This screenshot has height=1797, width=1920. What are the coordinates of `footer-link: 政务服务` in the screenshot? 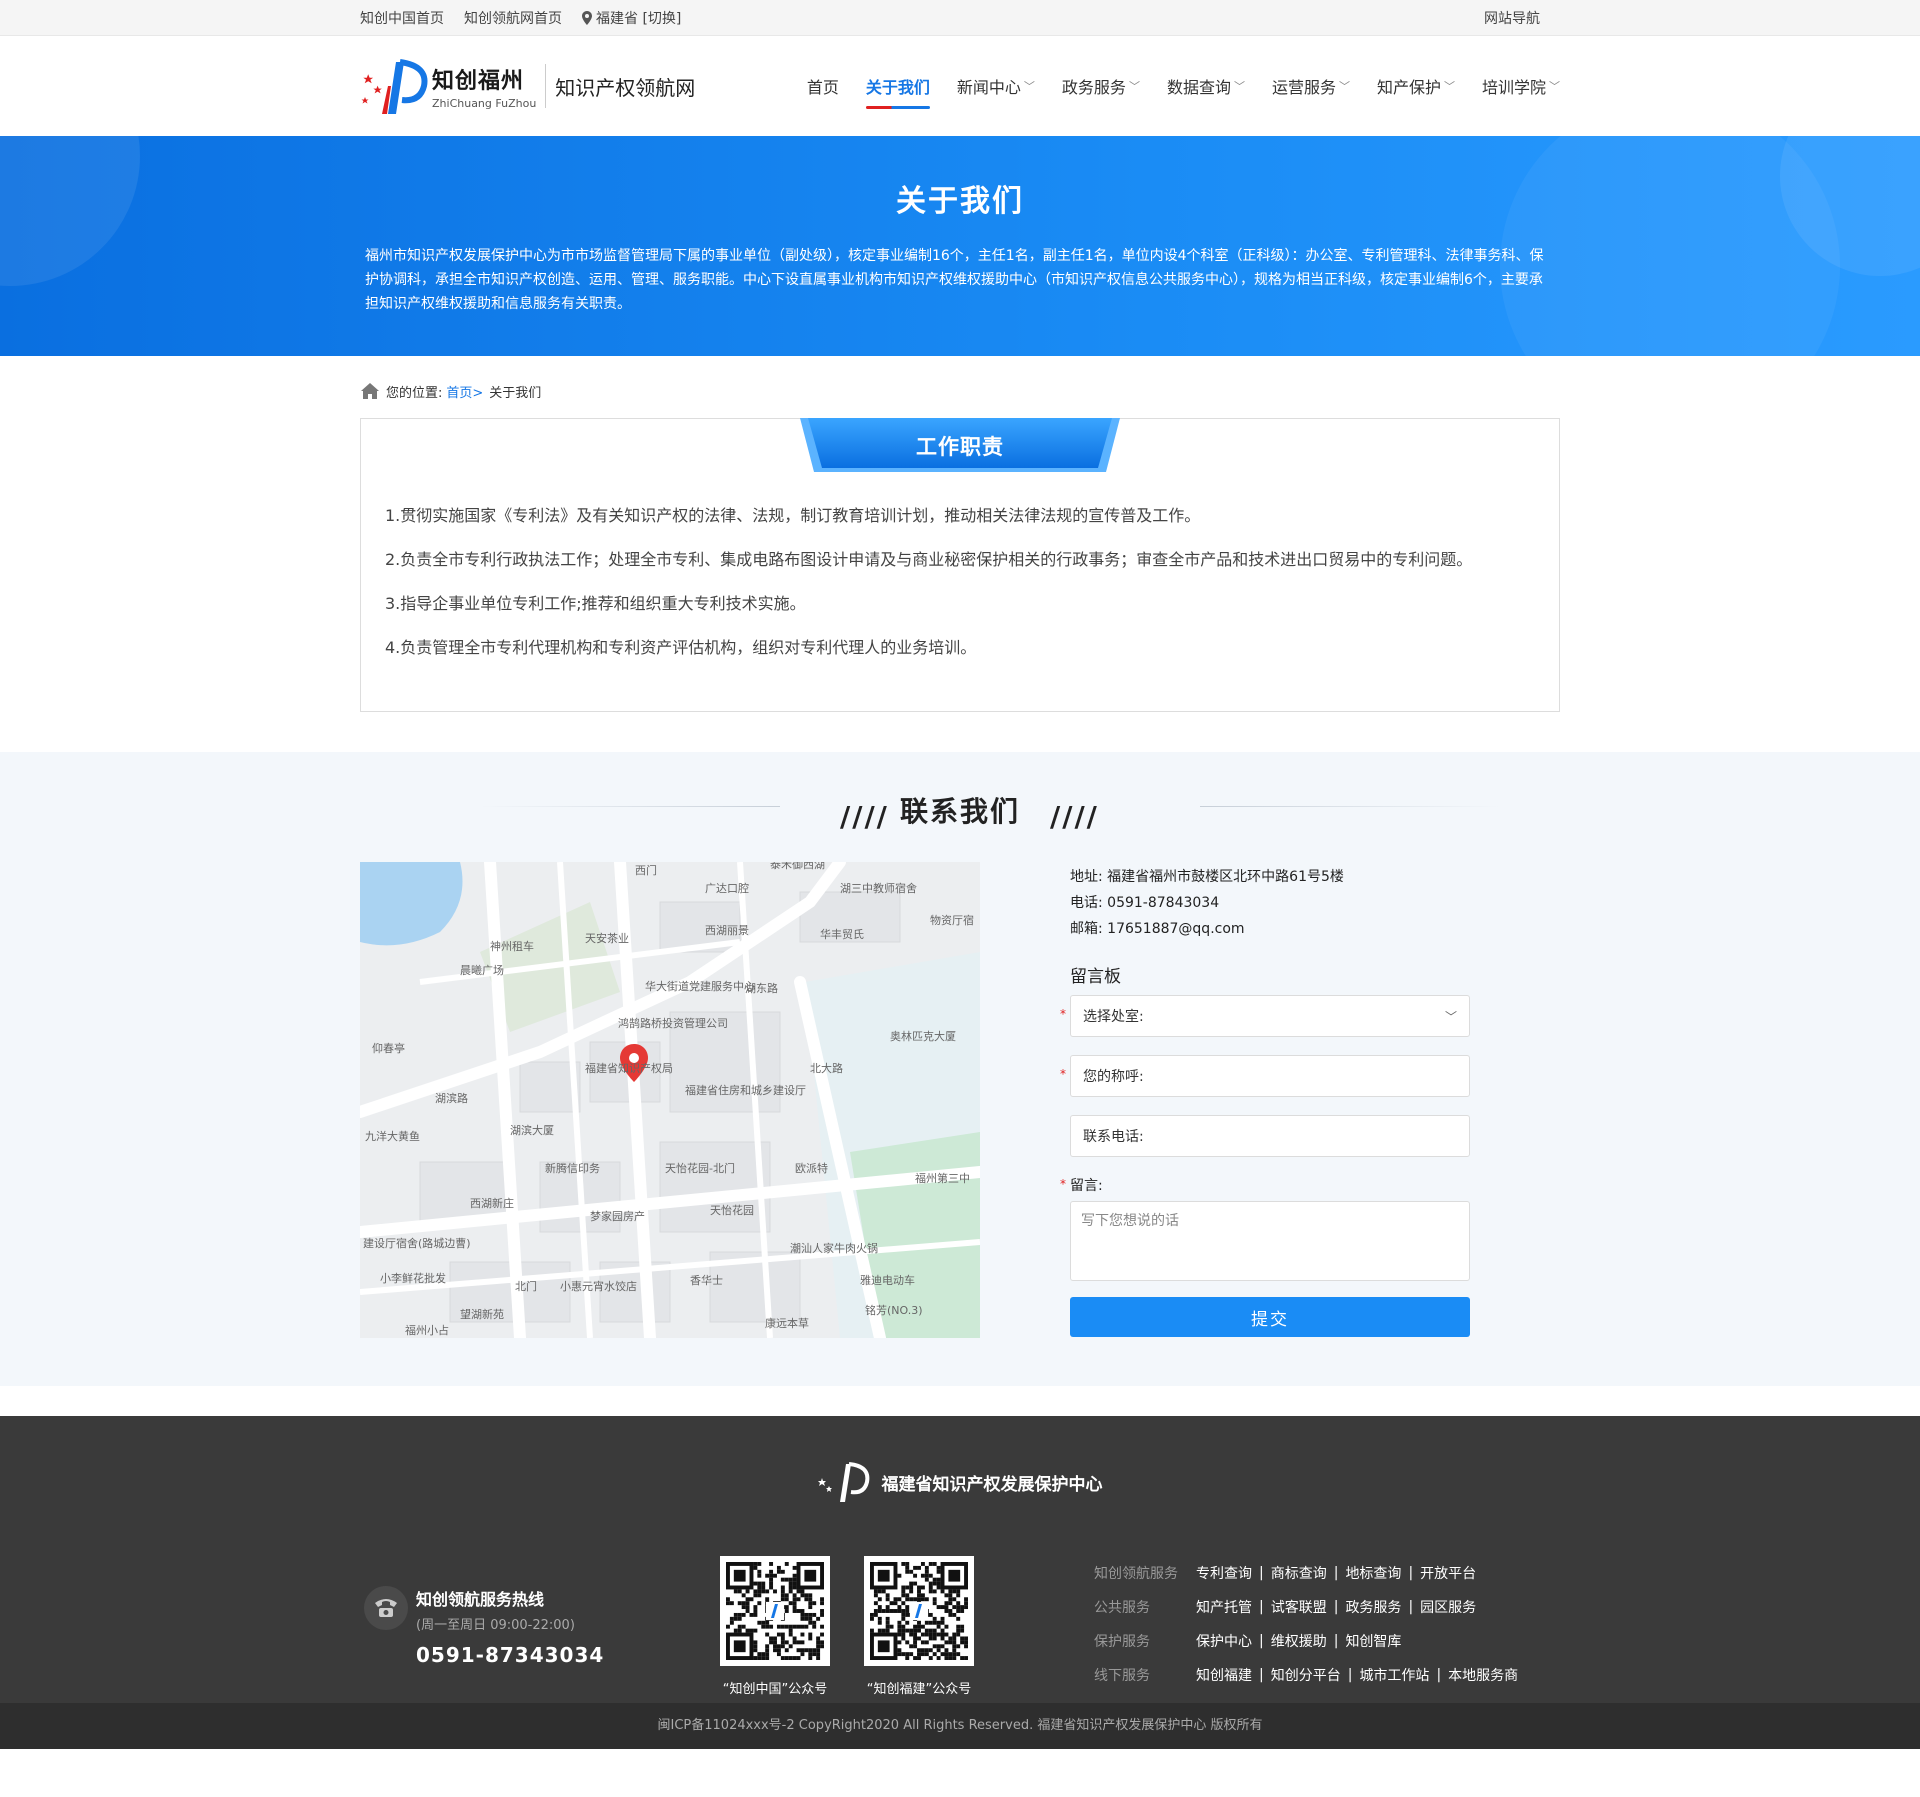 It's located at (1373, 1607).